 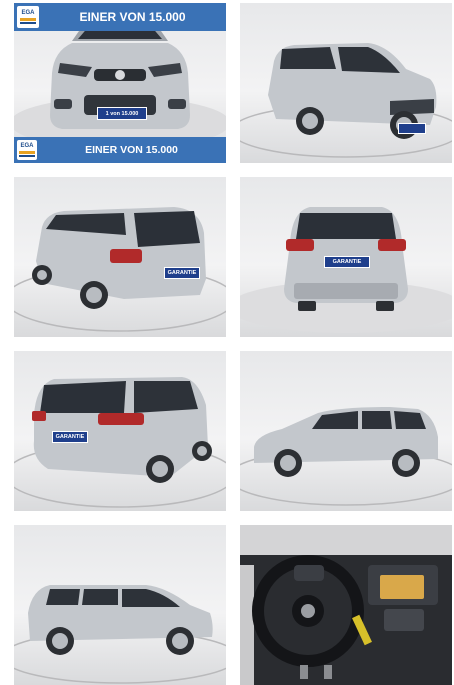 What do you see at coordinates (346, 100) in the screenshot?
I see `car-front-right-image` at bounding box center [346, 100].